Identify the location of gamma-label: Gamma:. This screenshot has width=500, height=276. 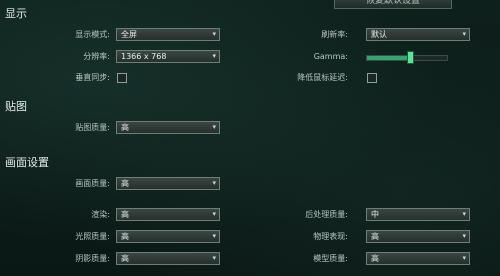
(330, 56).